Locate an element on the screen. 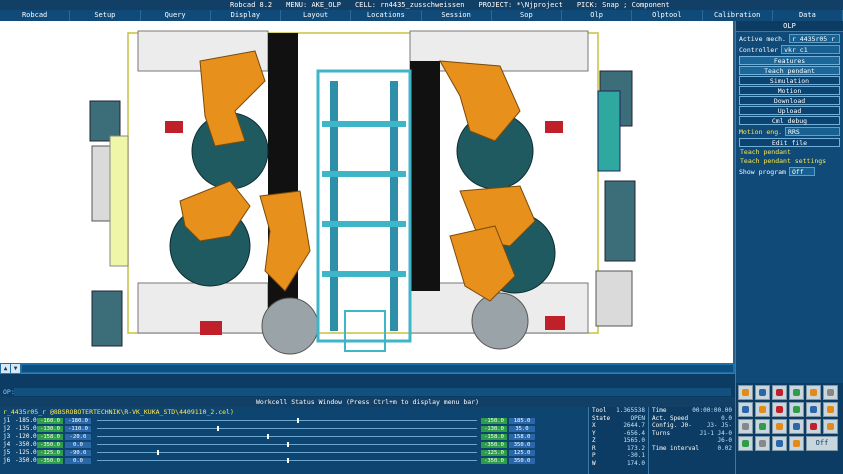 Image resolution: width=843 pixels, height=474 pixels. joint-min: -185.0 is located at coordinates (26, 420).